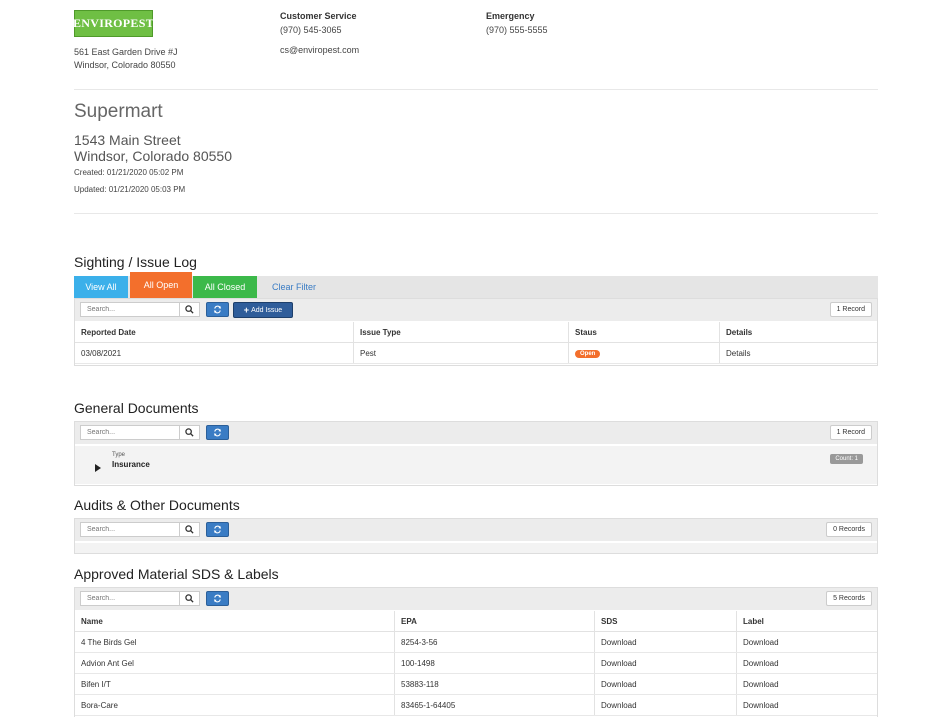 Image resolution: width=950 pixels, height=717 pixels. I want to click on site-divider, so click(476, 213).